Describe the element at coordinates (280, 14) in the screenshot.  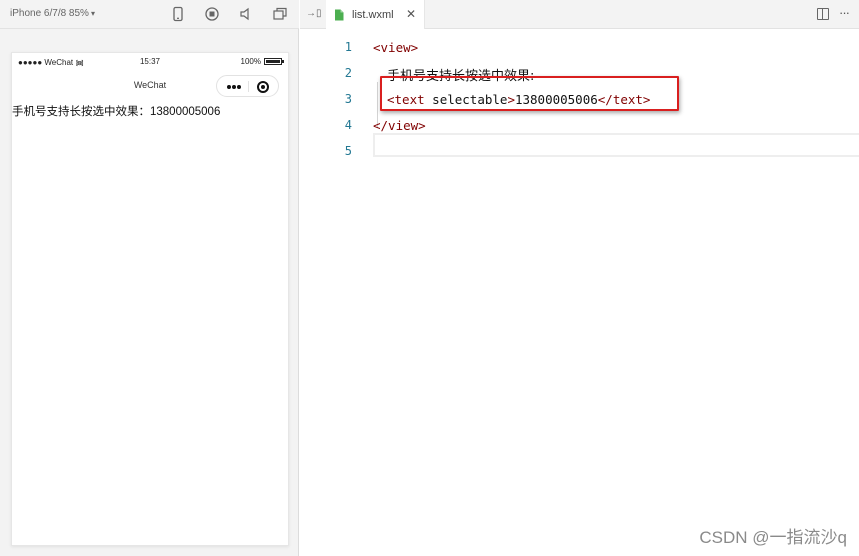
I see `window-icon` at that location.